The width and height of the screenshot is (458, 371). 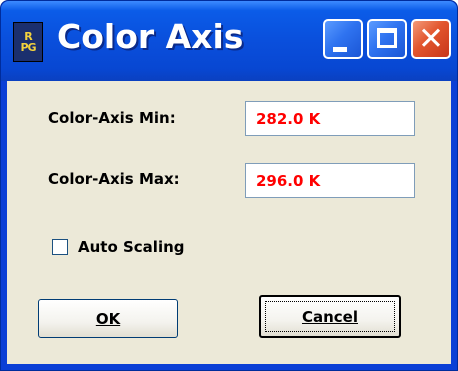 I want to click on minimize-button, so click(x=343, y=39).